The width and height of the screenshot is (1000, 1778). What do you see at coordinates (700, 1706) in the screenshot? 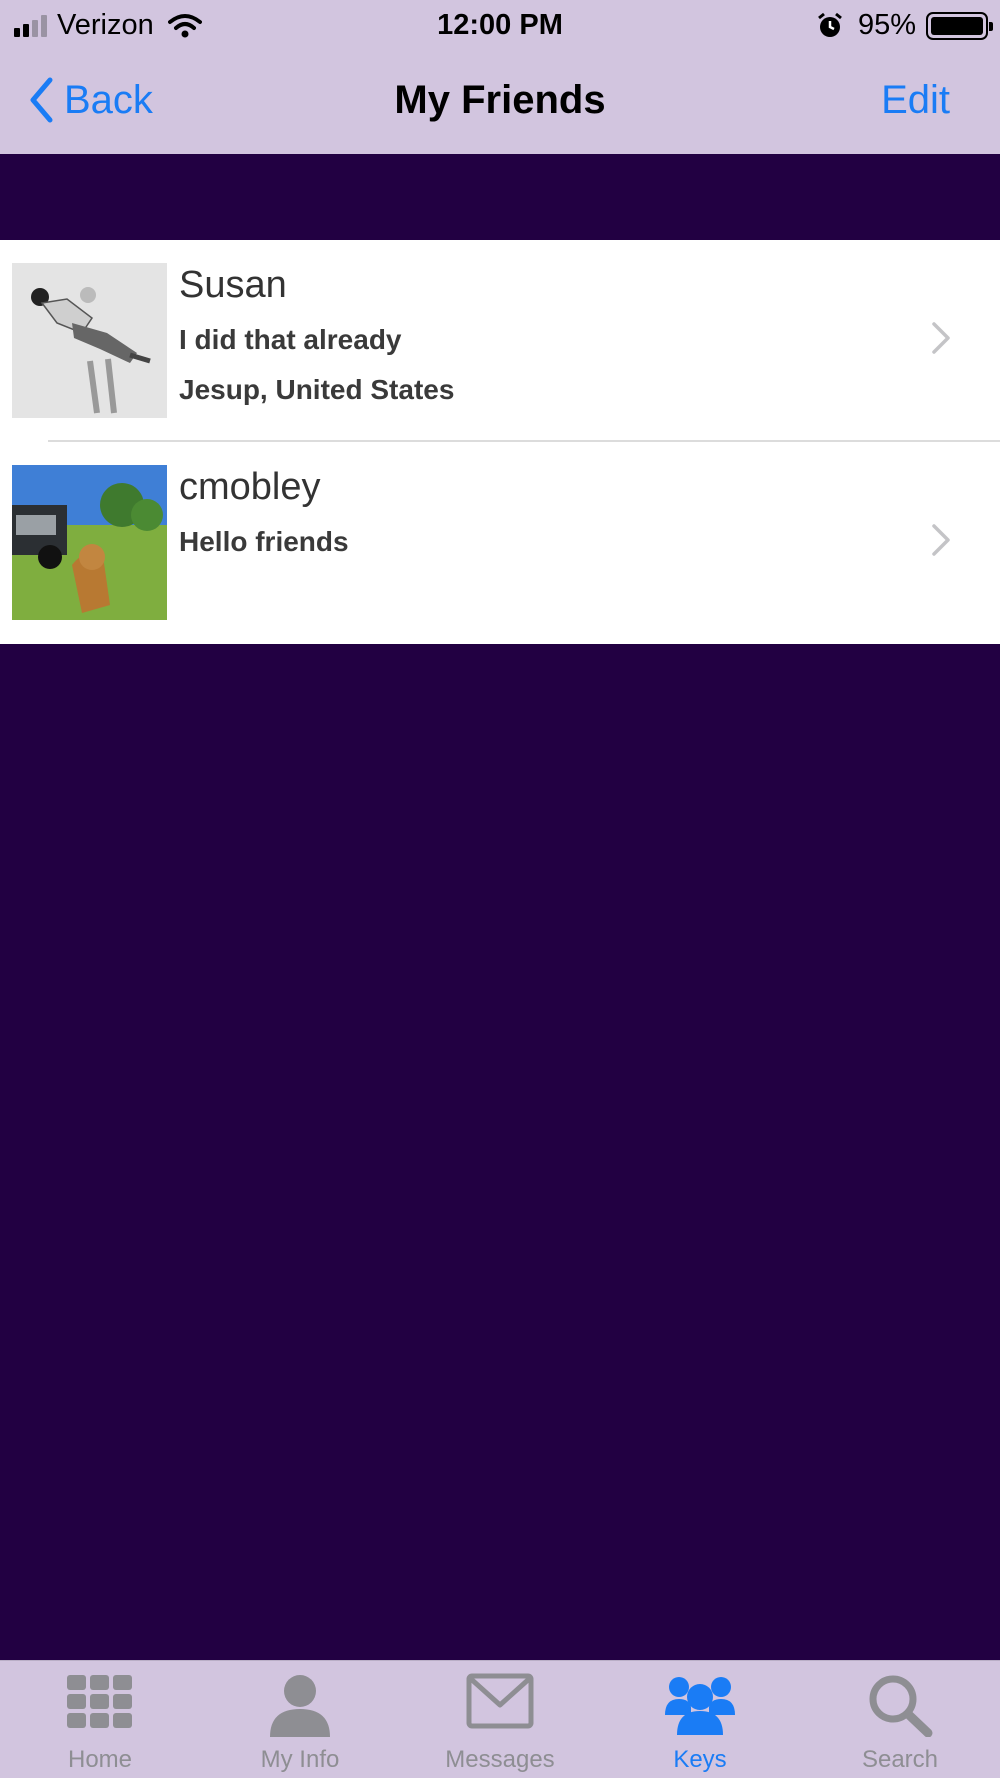
I see `people-icon` at bounding box center [700, 1706].